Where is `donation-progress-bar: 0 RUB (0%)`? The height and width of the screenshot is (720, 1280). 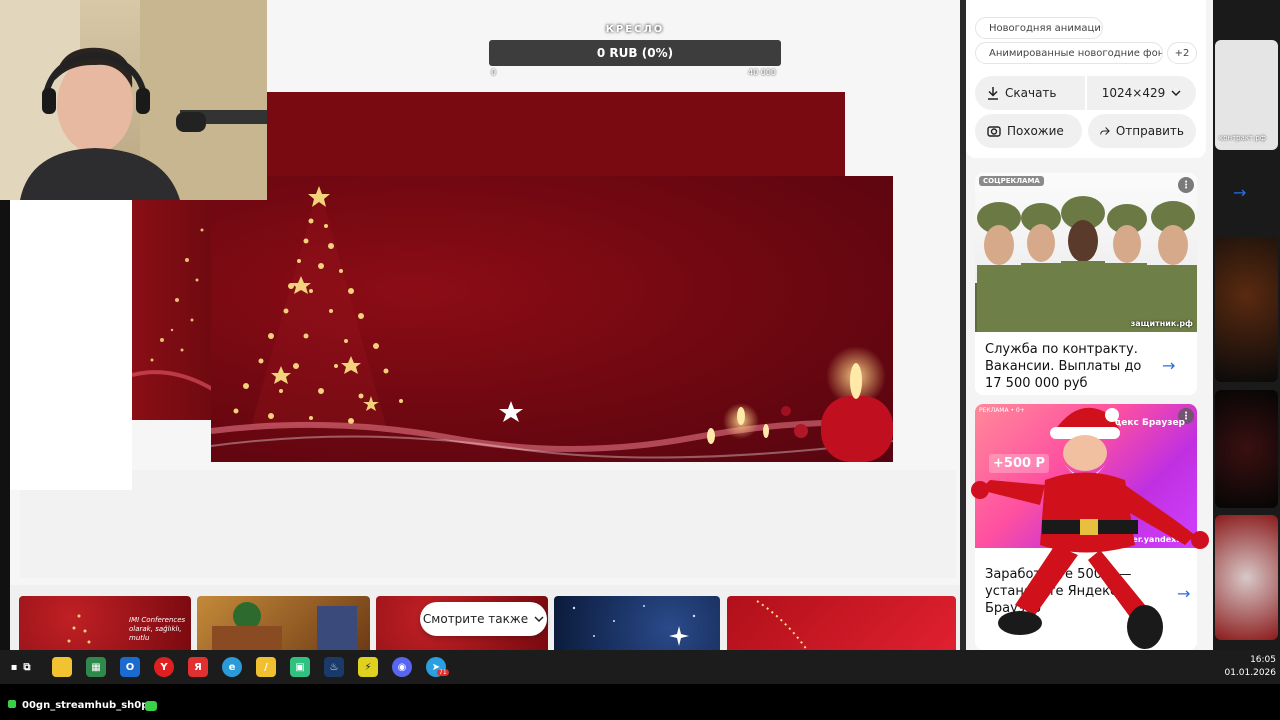
donation-progress-bar: 0 RUB (0%) is located at coordinates (635, 53).